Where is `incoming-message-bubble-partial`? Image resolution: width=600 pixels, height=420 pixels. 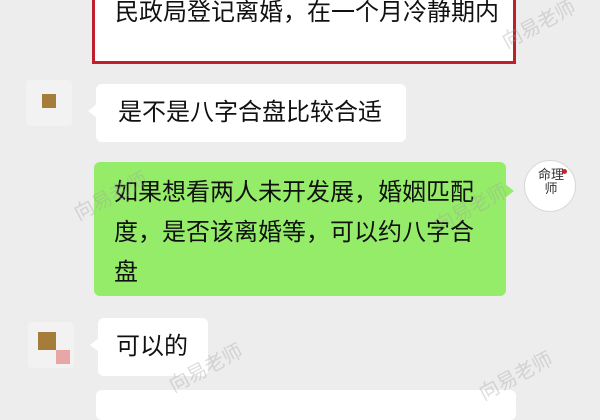 incoming-message-bubble-partial is located at coordinates (306, 405).